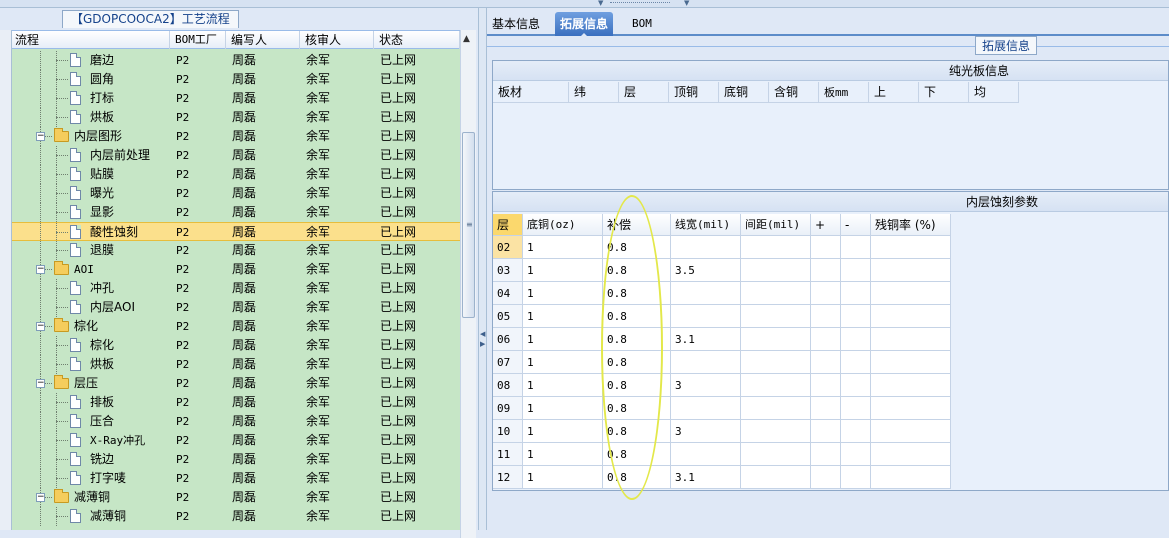  Describe the element at coordinates (236, 212) in the screenshot. I see `tree-row: 显影 P2 周磊 余军 已上网` at that location.